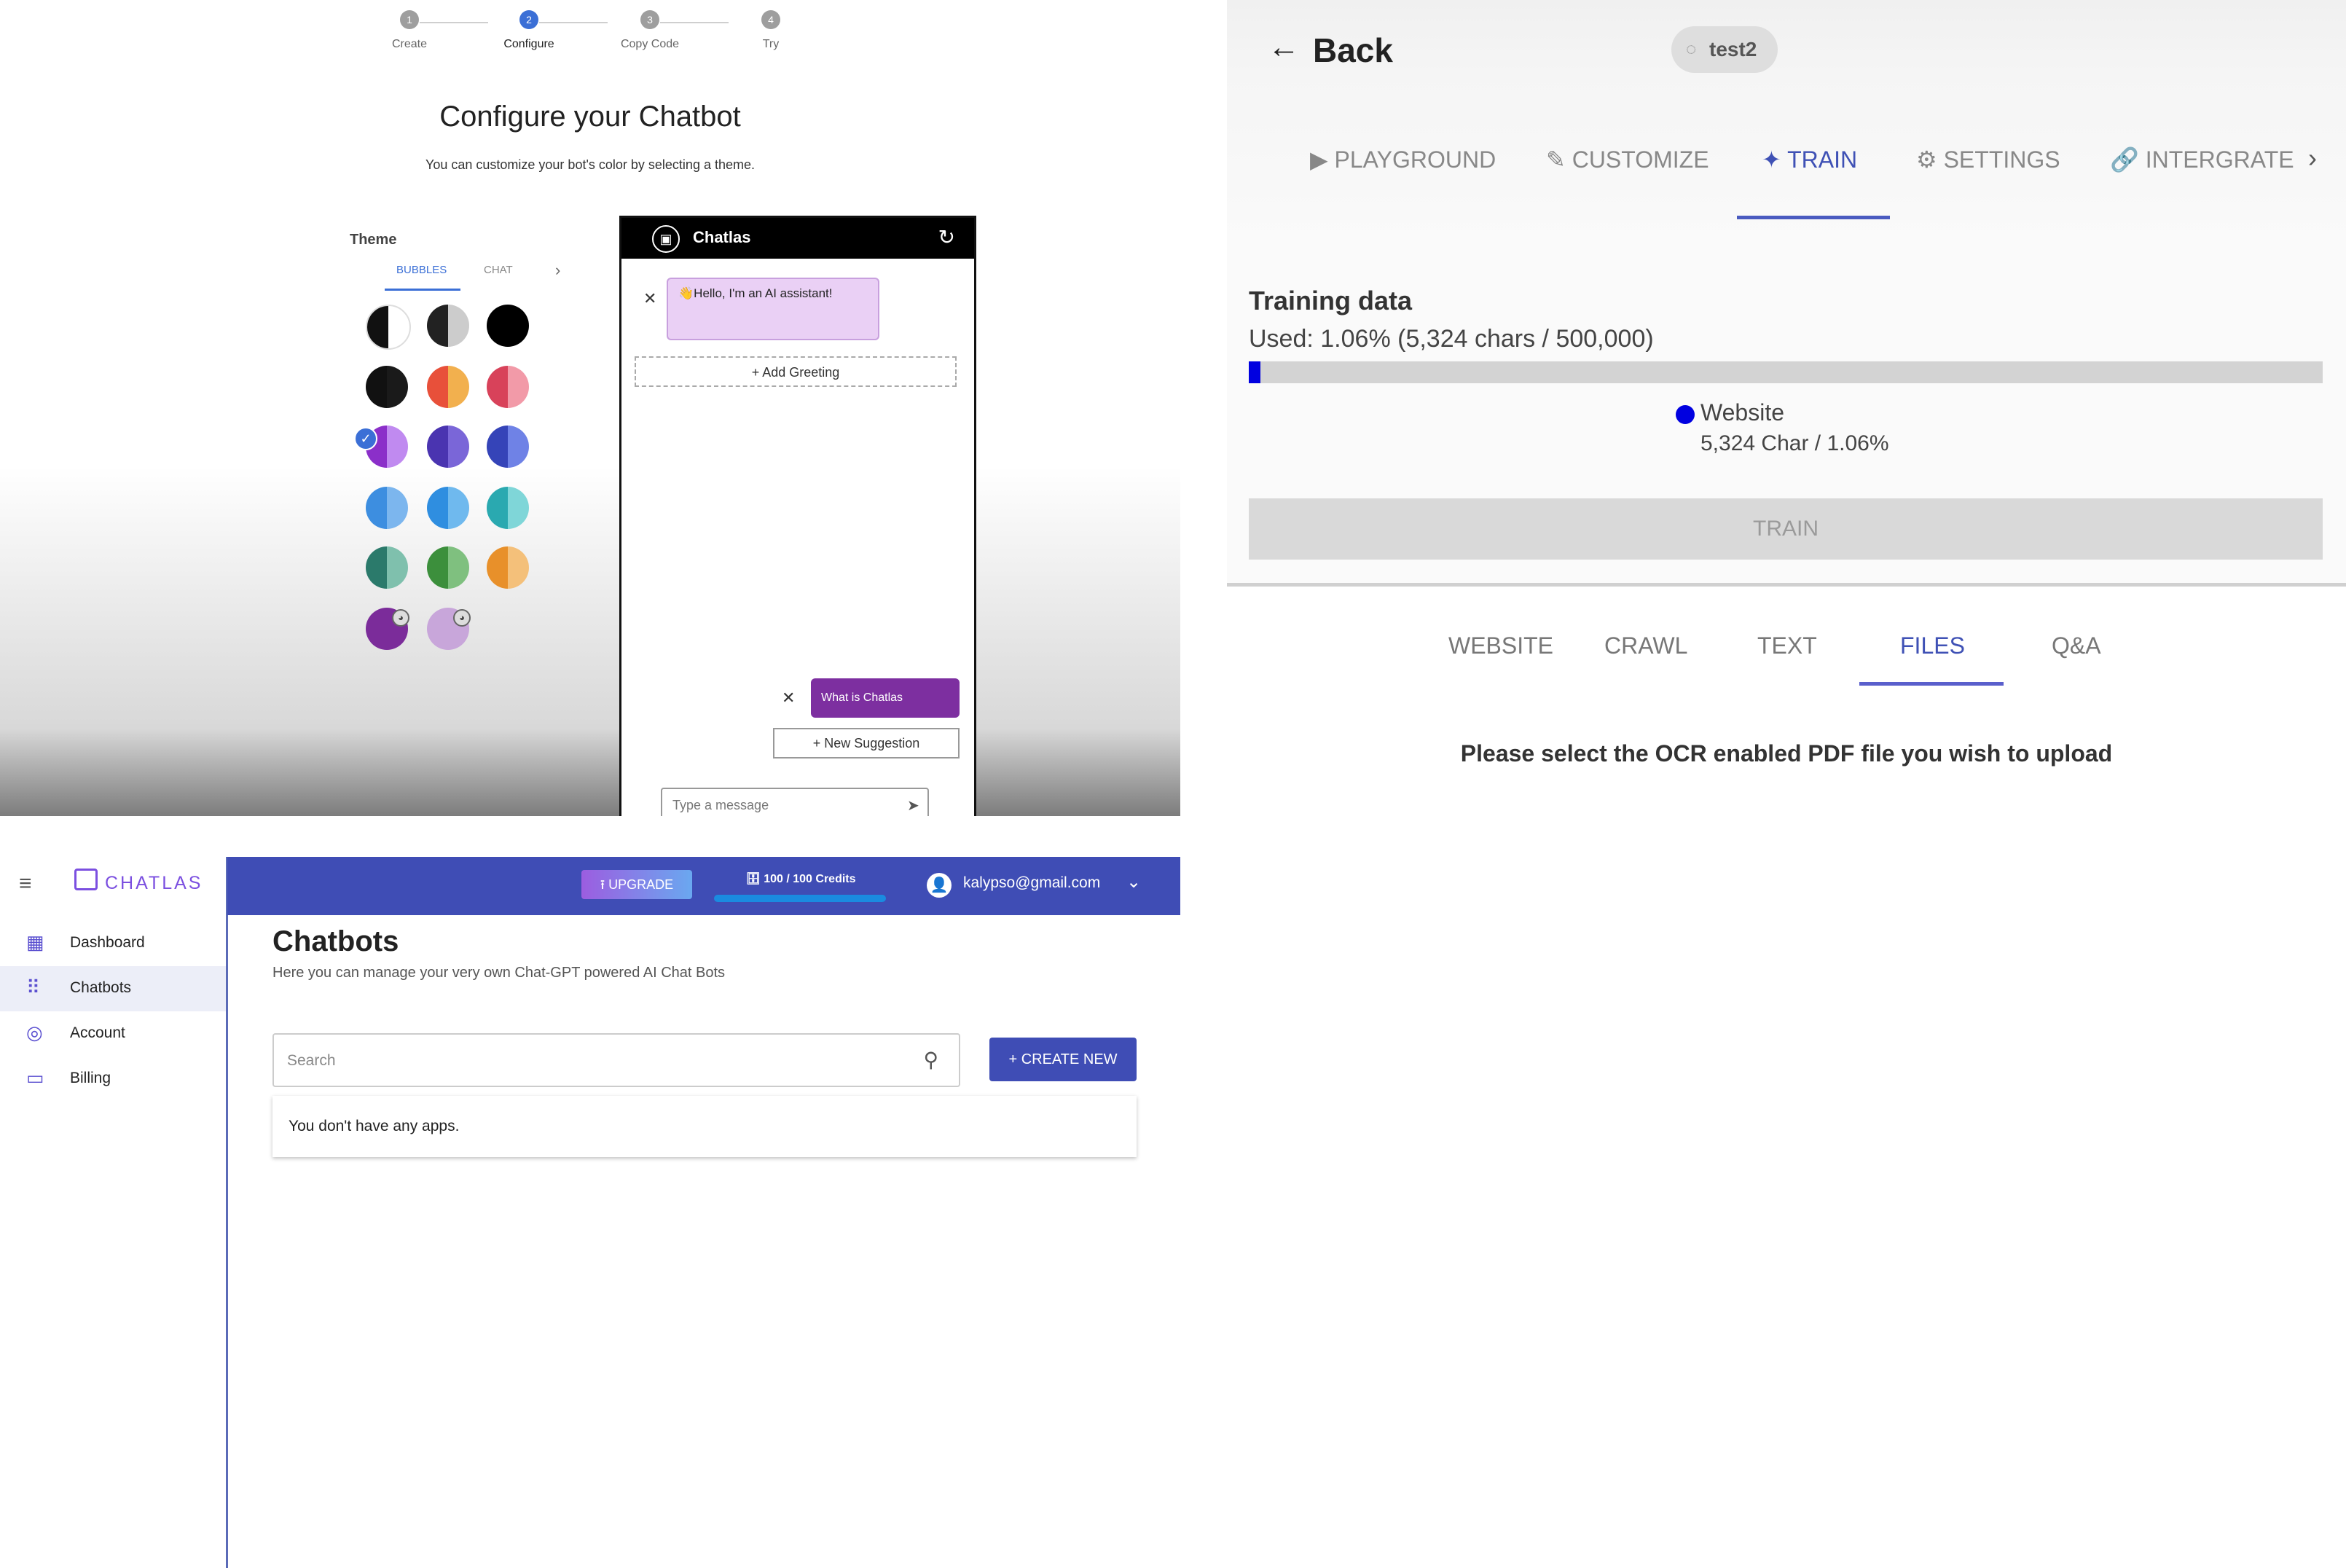  What do you see at coordinates (498, 270) in the screenshot?
I see `tab-chat: CHAT` at bounding box center [498, 270].